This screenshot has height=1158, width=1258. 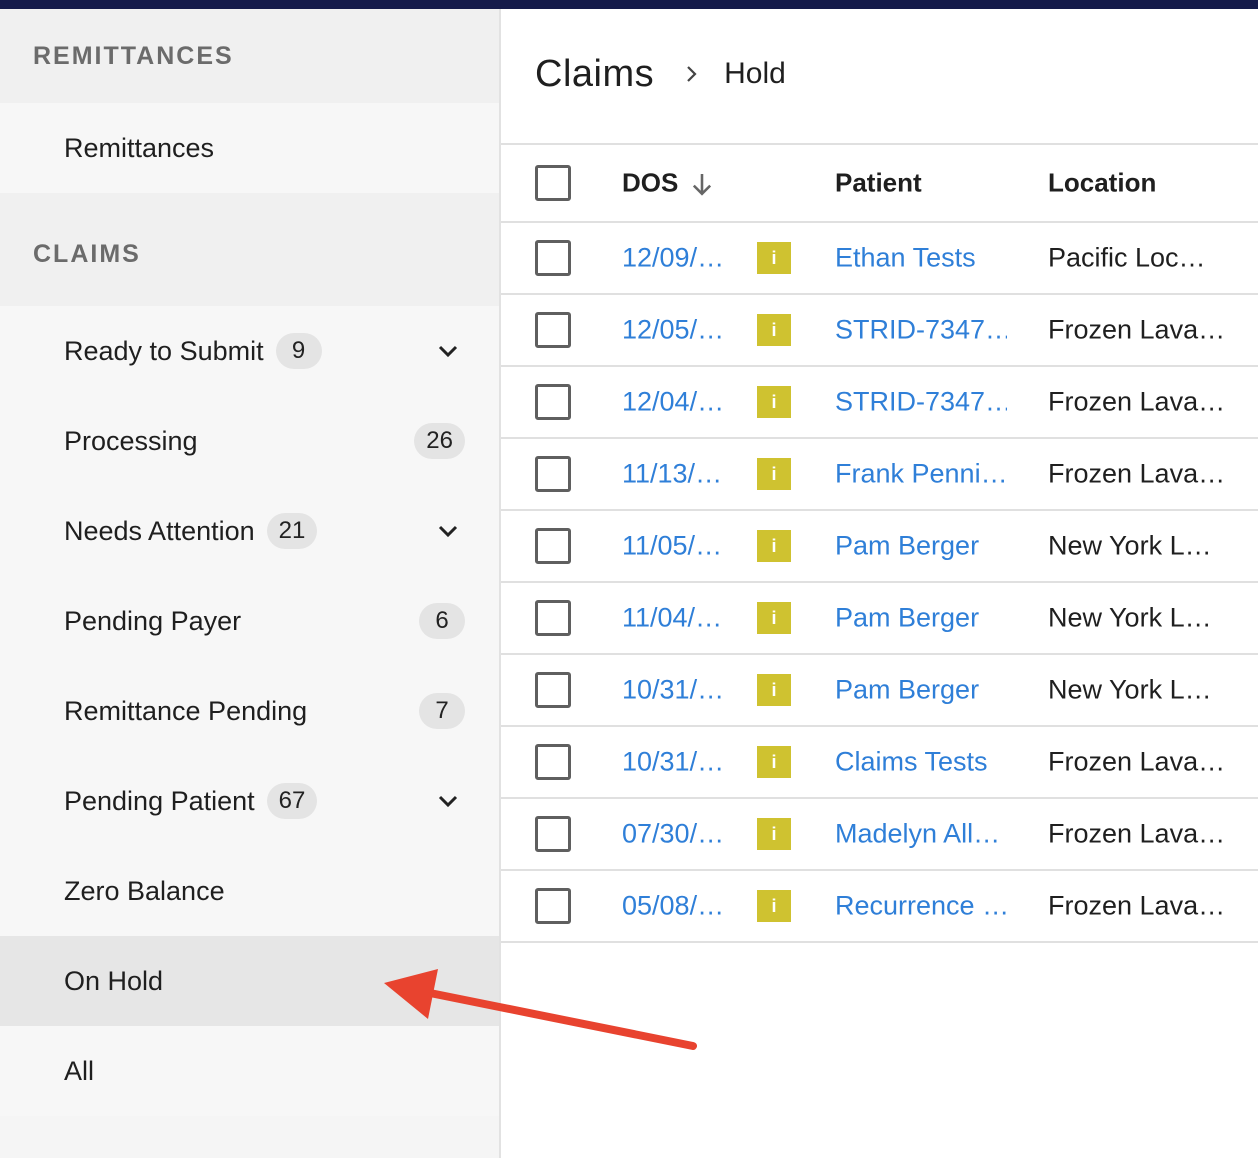 I want to click on sidebar-item-label: Pending Patient, so click(x=159, y=800).